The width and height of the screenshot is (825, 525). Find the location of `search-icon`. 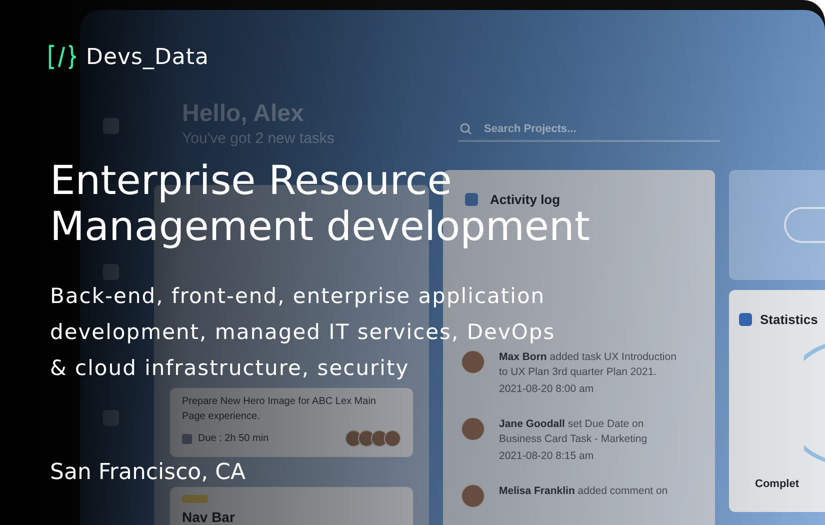

search-icon is located at coordinates (466, 129).